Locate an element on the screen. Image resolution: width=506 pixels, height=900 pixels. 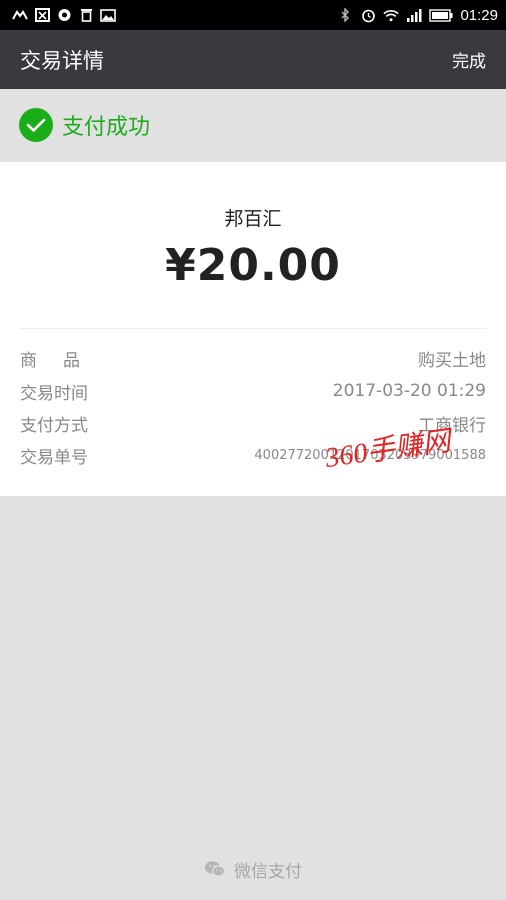
detail-value: 2017-03-20 01:29 is located at coordinates (409, 391).